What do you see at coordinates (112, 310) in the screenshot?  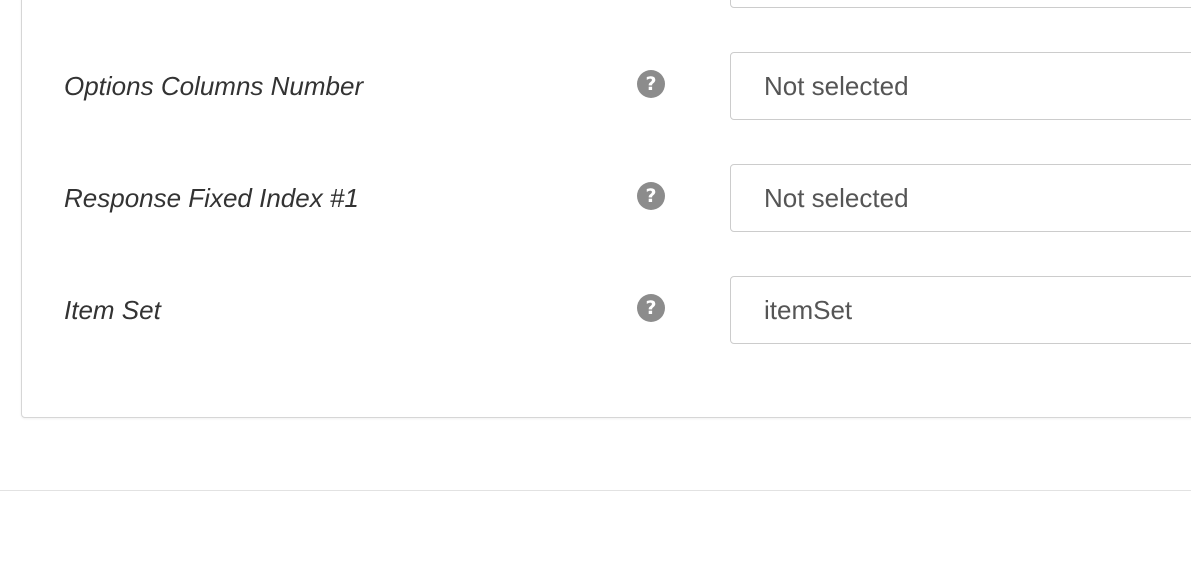 I see `field-label: Item Set` at bounding box center [112, 310].